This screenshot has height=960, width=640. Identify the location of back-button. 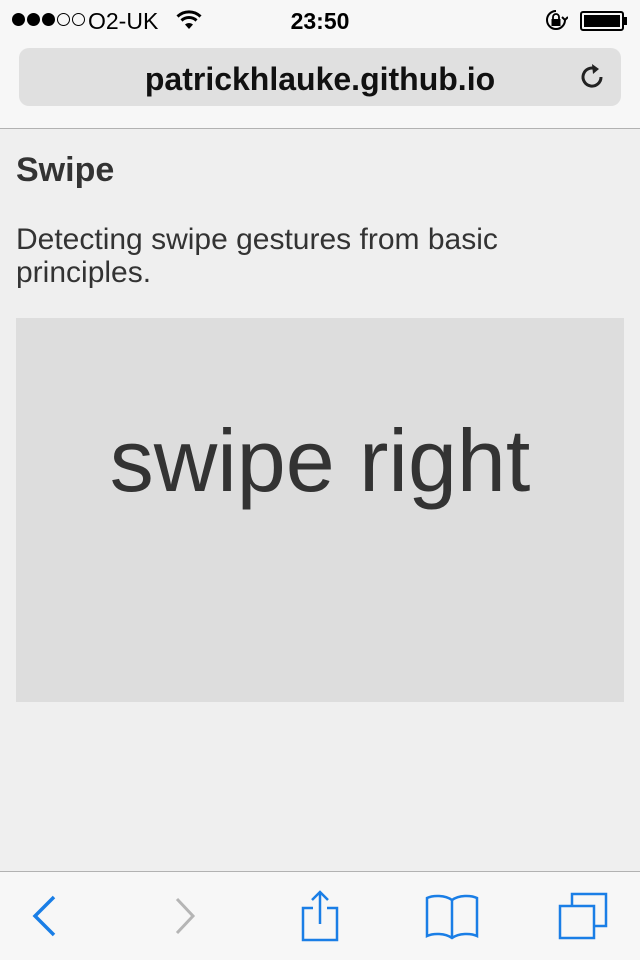
(44, 916).